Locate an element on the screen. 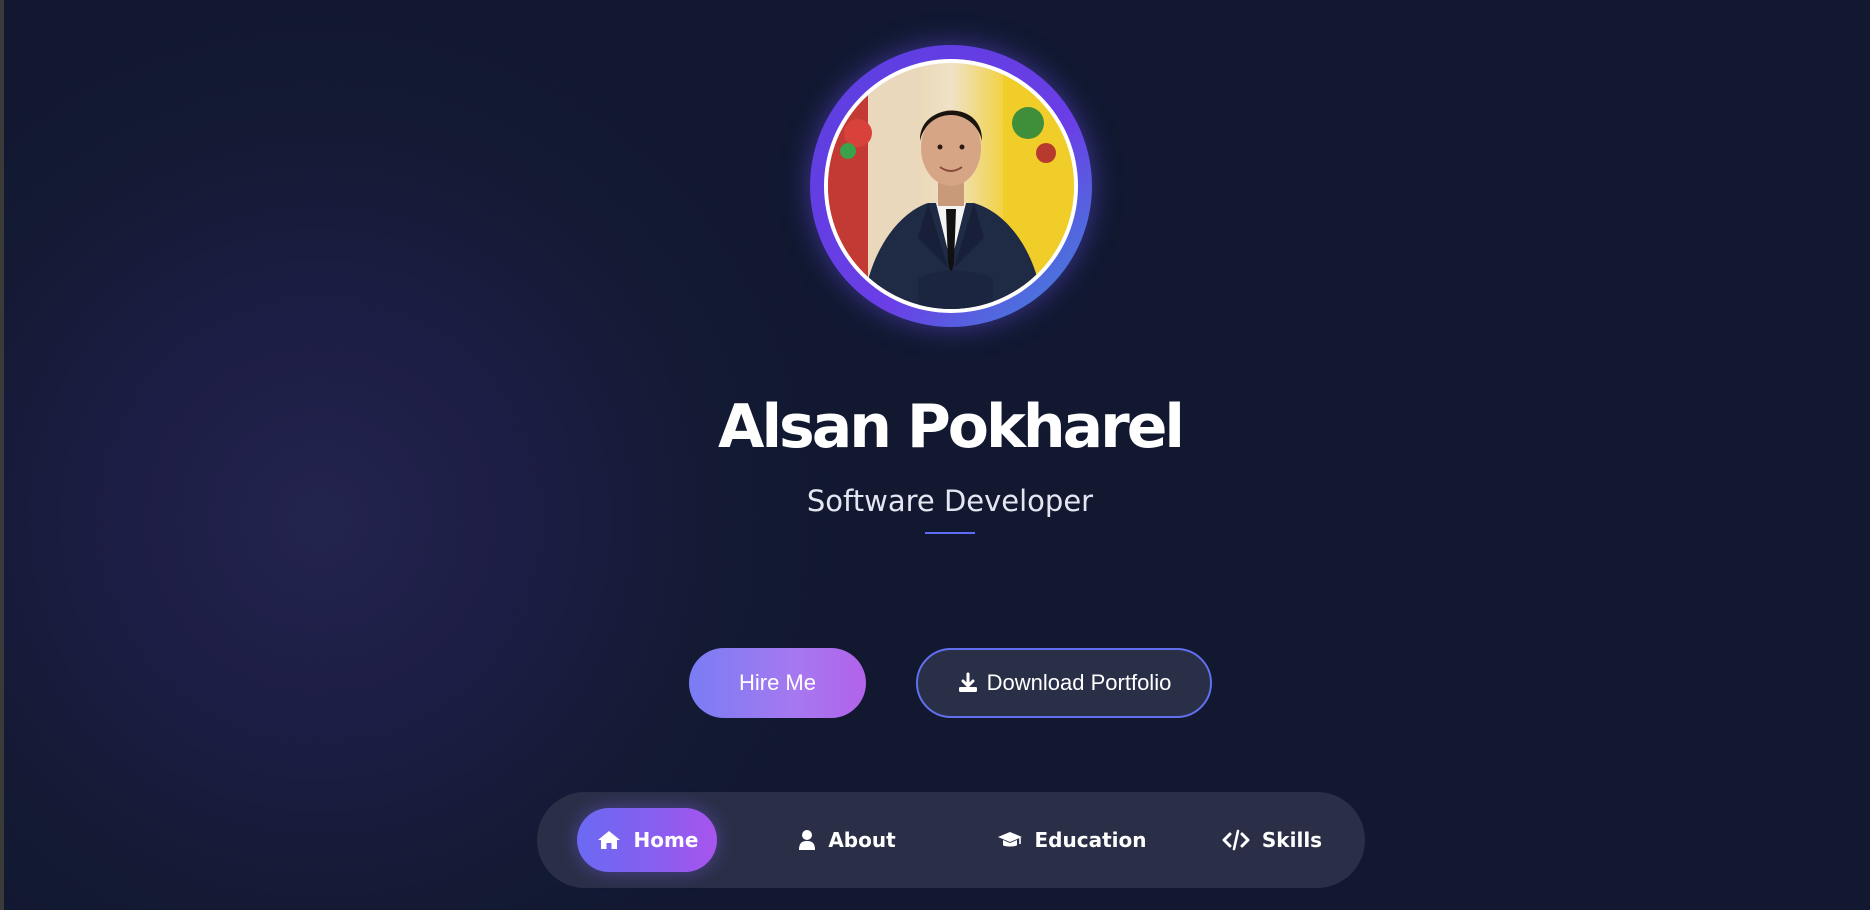 The image size is (1870, 910). nav-item-about: About is located at coordinates (847, 840).